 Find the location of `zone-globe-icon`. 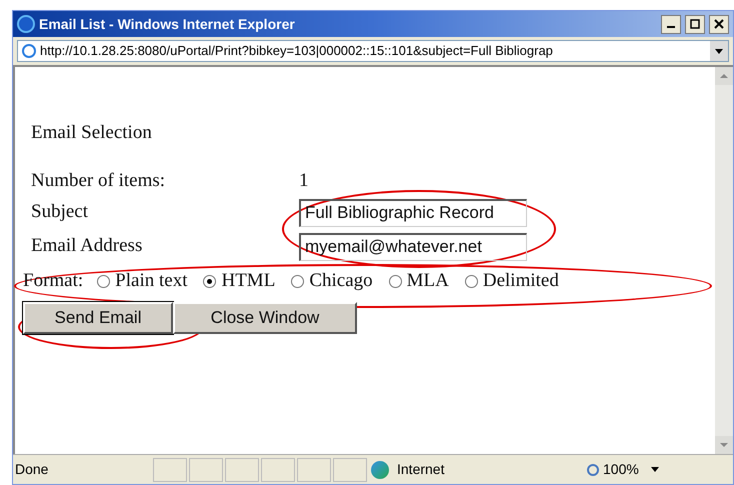

zone-globe-icon is located at coordinates (380, 469).